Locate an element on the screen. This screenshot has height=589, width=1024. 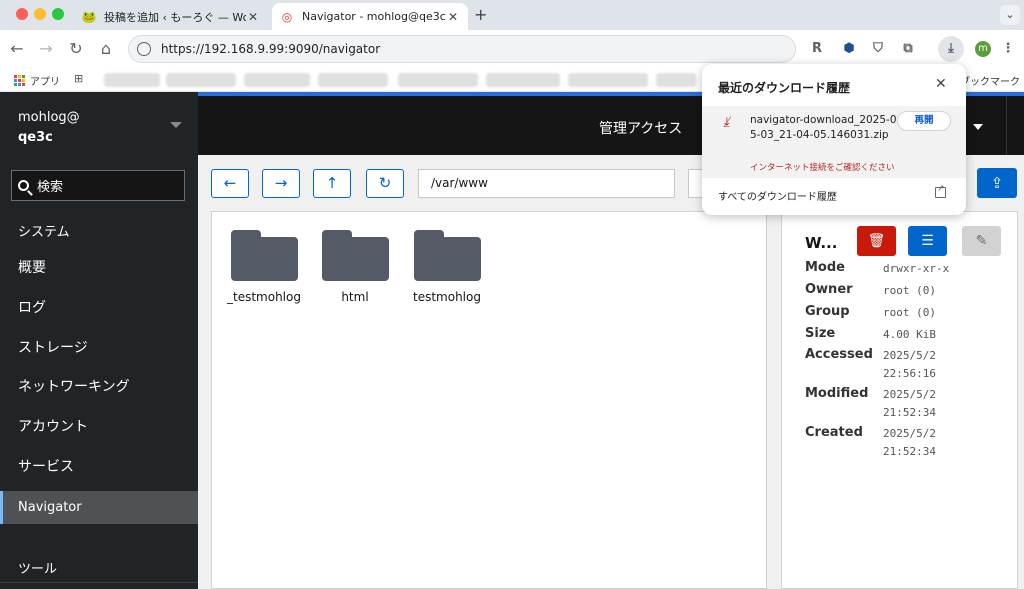
open-external-icon is located at coordinates (940, 191).